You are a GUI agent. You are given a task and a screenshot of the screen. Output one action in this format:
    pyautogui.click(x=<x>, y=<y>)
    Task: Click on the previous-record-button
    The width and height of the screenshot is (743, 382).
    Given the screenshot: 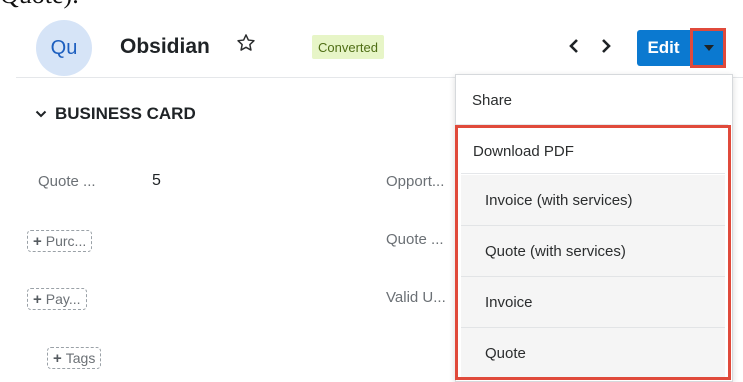 What is the action you would take?
    pyautogui.click(x=574, y=46)
    